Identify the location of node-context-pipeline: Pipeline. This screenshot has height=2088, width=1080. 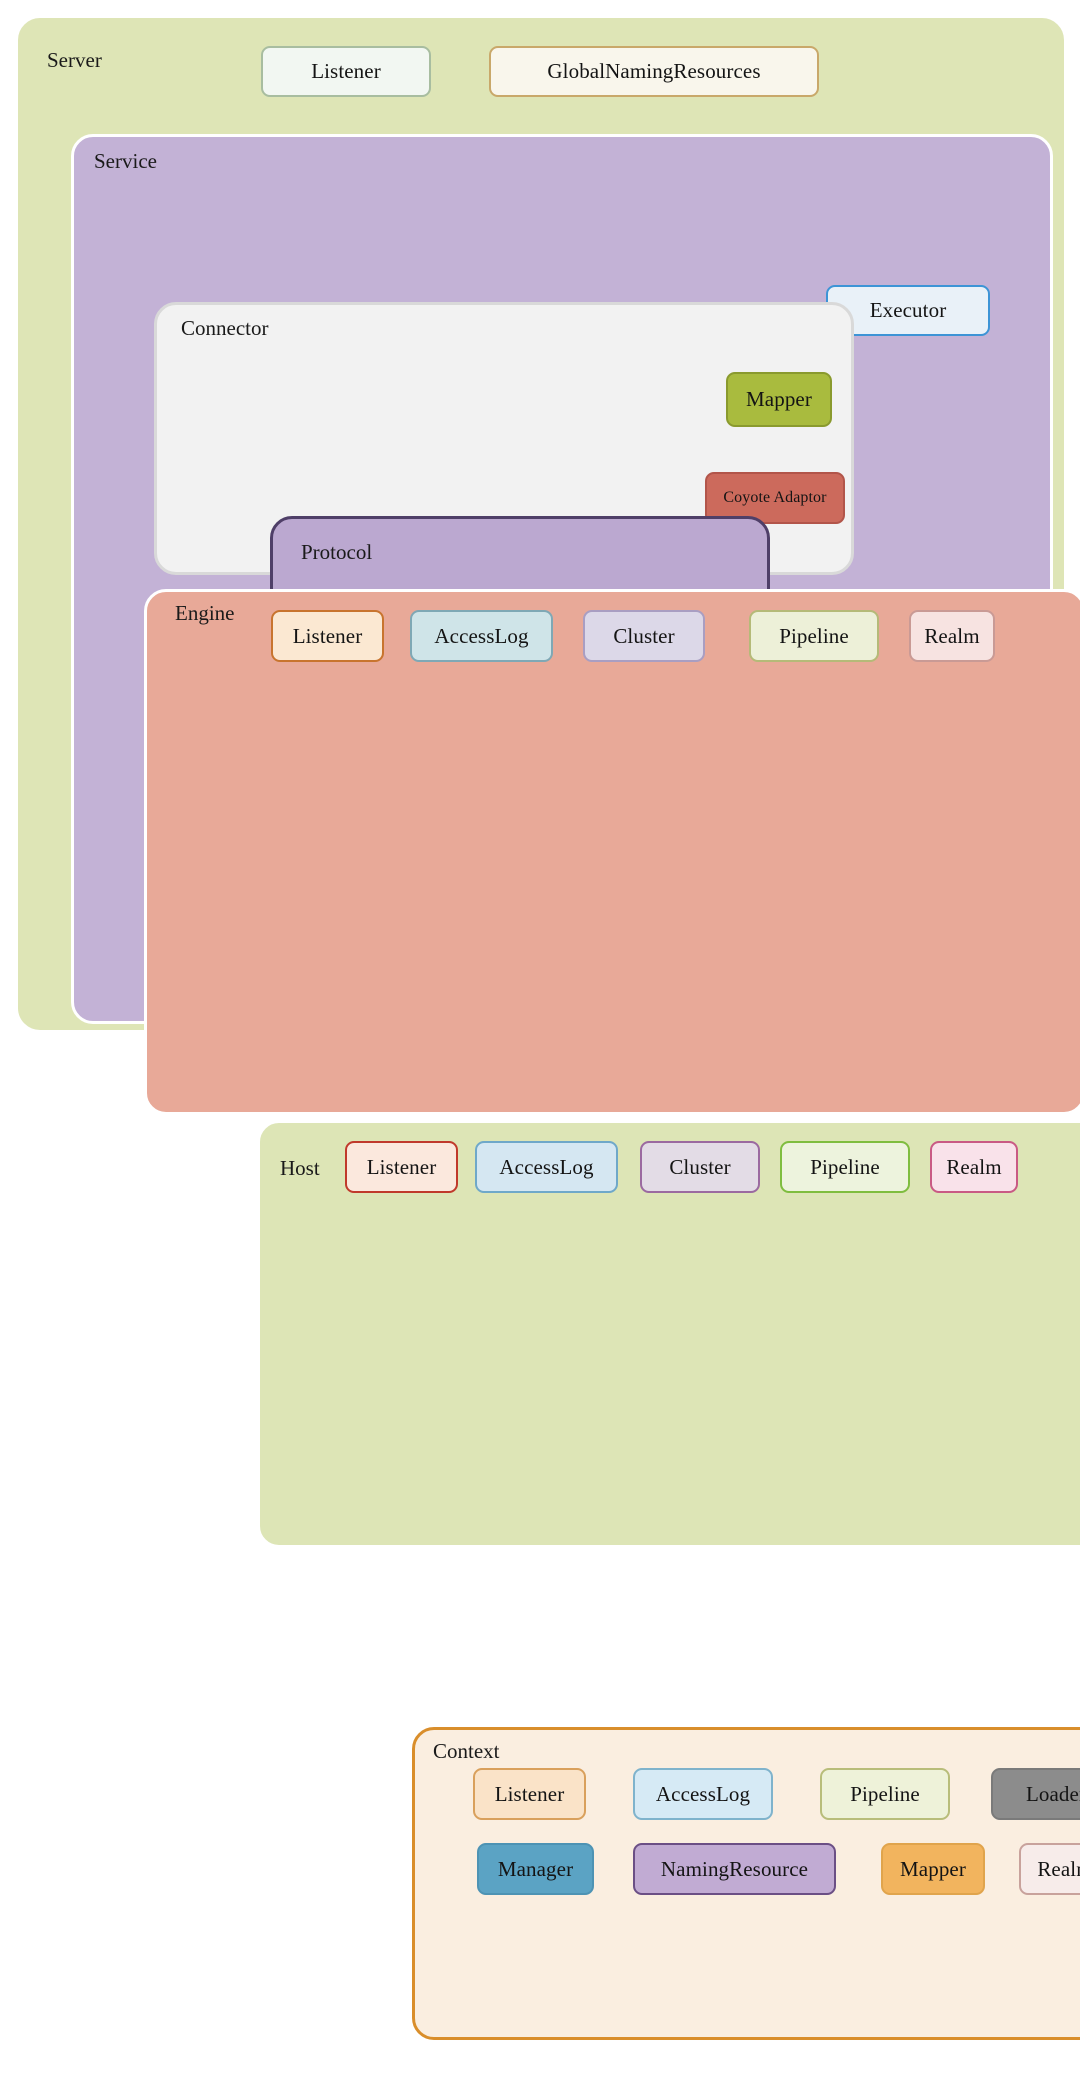
(885, 1794).